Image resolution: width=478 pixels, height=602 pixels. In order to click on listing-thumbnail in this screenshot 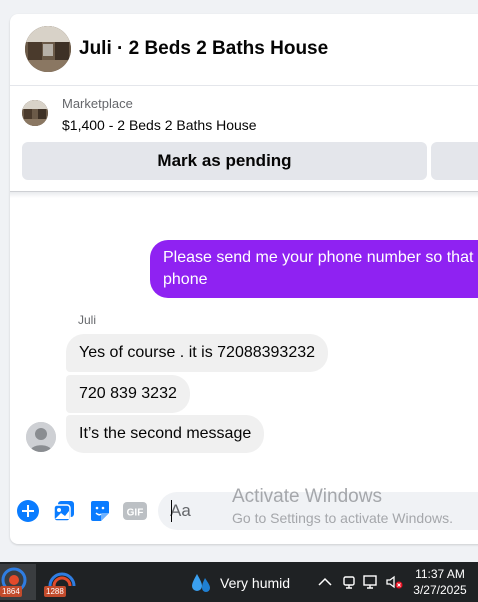, I will do `click(35, 113)`.